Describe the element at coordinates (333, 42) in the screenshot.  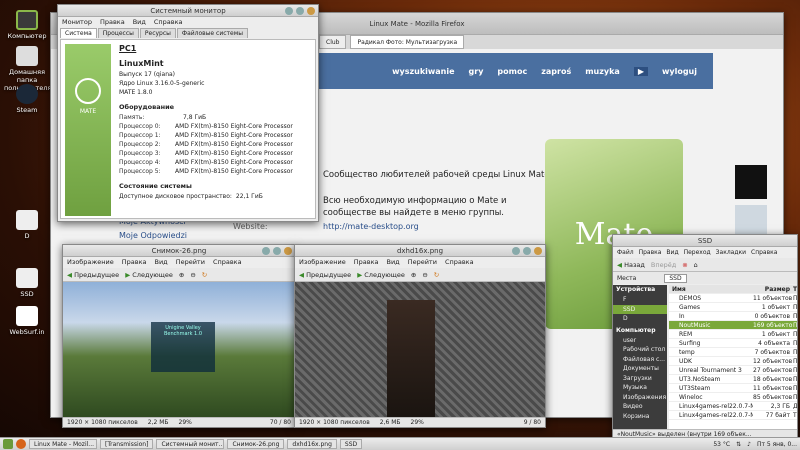
I see `tab-club: Club` at that location.